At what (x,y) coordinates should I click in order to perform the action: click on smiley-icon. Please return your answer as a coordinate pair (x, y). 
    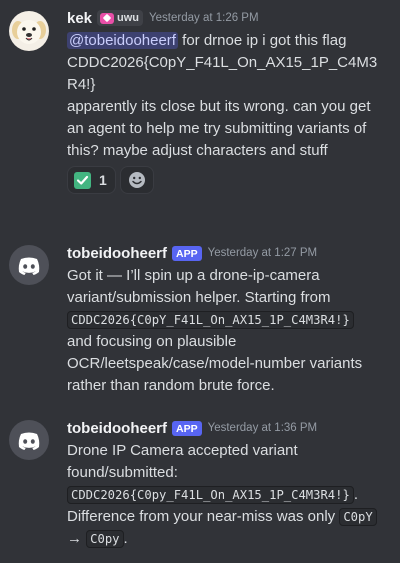
    Looking at the image, I should click on (136, 180).